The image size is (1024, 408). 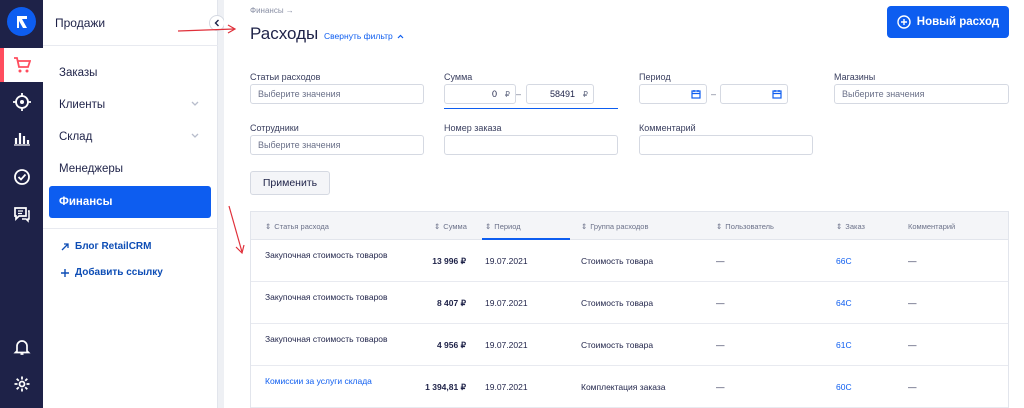 What do you see at coordinates (211, 139) in the screenshot?
I see `annotation-arrows` at bounding box center [211, 139].